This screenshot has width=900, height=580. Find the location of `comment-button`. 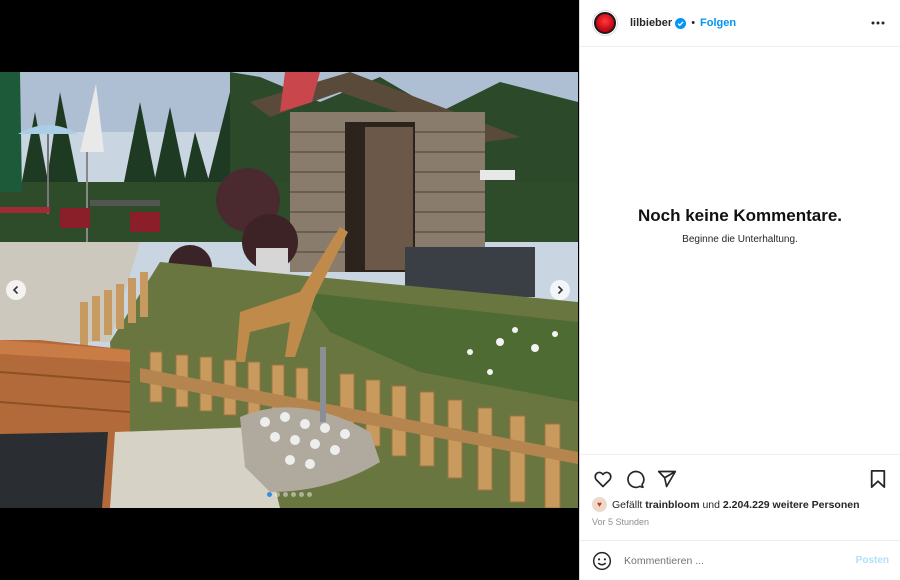

comment-button is located at coordinates (635, 479).